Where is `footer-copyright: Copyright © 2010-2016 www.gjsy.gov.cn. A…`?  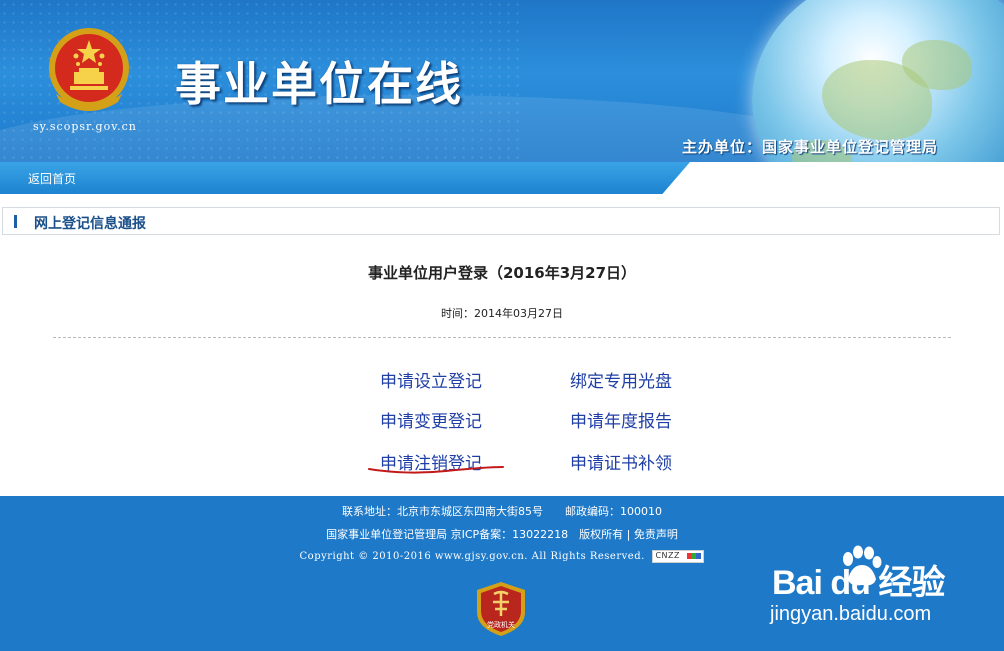
footer-copyright: Copyright © 2010-2016 www.gjsy.gov.cn. A… is located at coordinates (472, 556).